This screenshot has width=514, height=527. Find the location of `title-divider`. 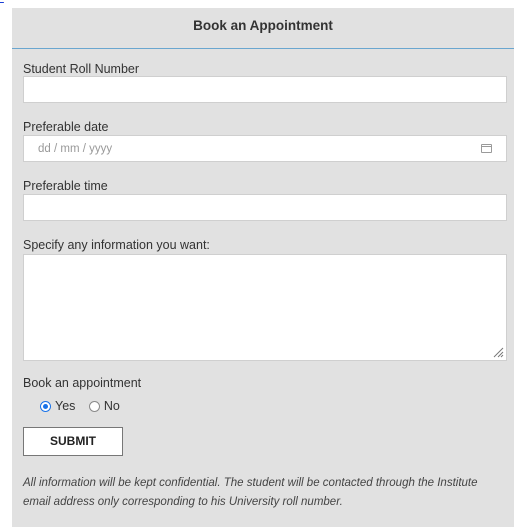

title-divider is located at coordinates (263, 48).